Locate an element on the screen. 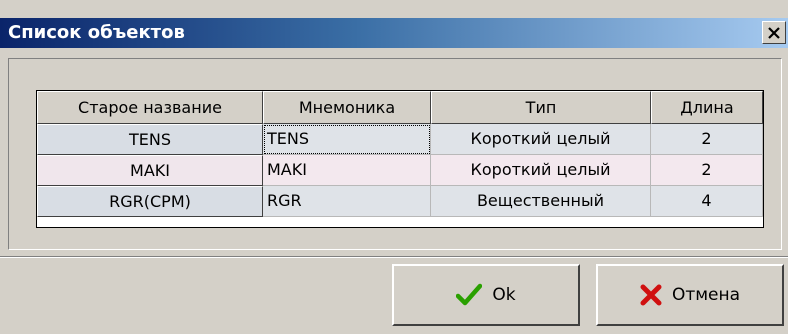 This screenshot has height=334, width=788. row-1-type: Короткий целый is located at coordinates (541, 139).